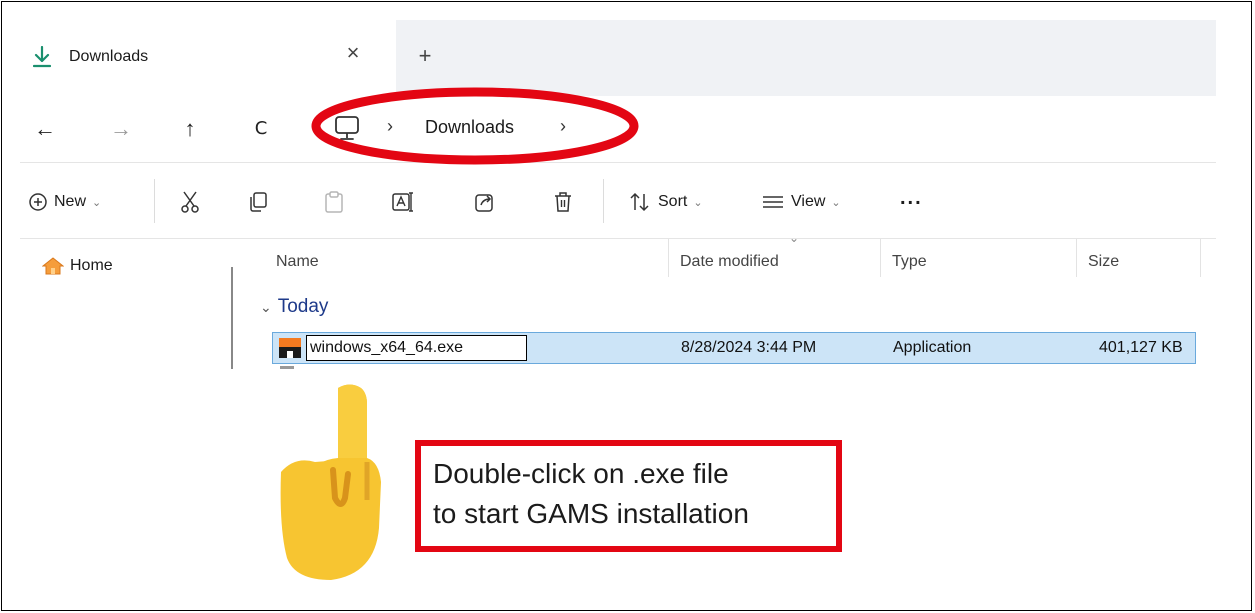 The height and width of the screenshot is (613, 1255). I want to click on tab-title: Downloads, so click(109, 56).